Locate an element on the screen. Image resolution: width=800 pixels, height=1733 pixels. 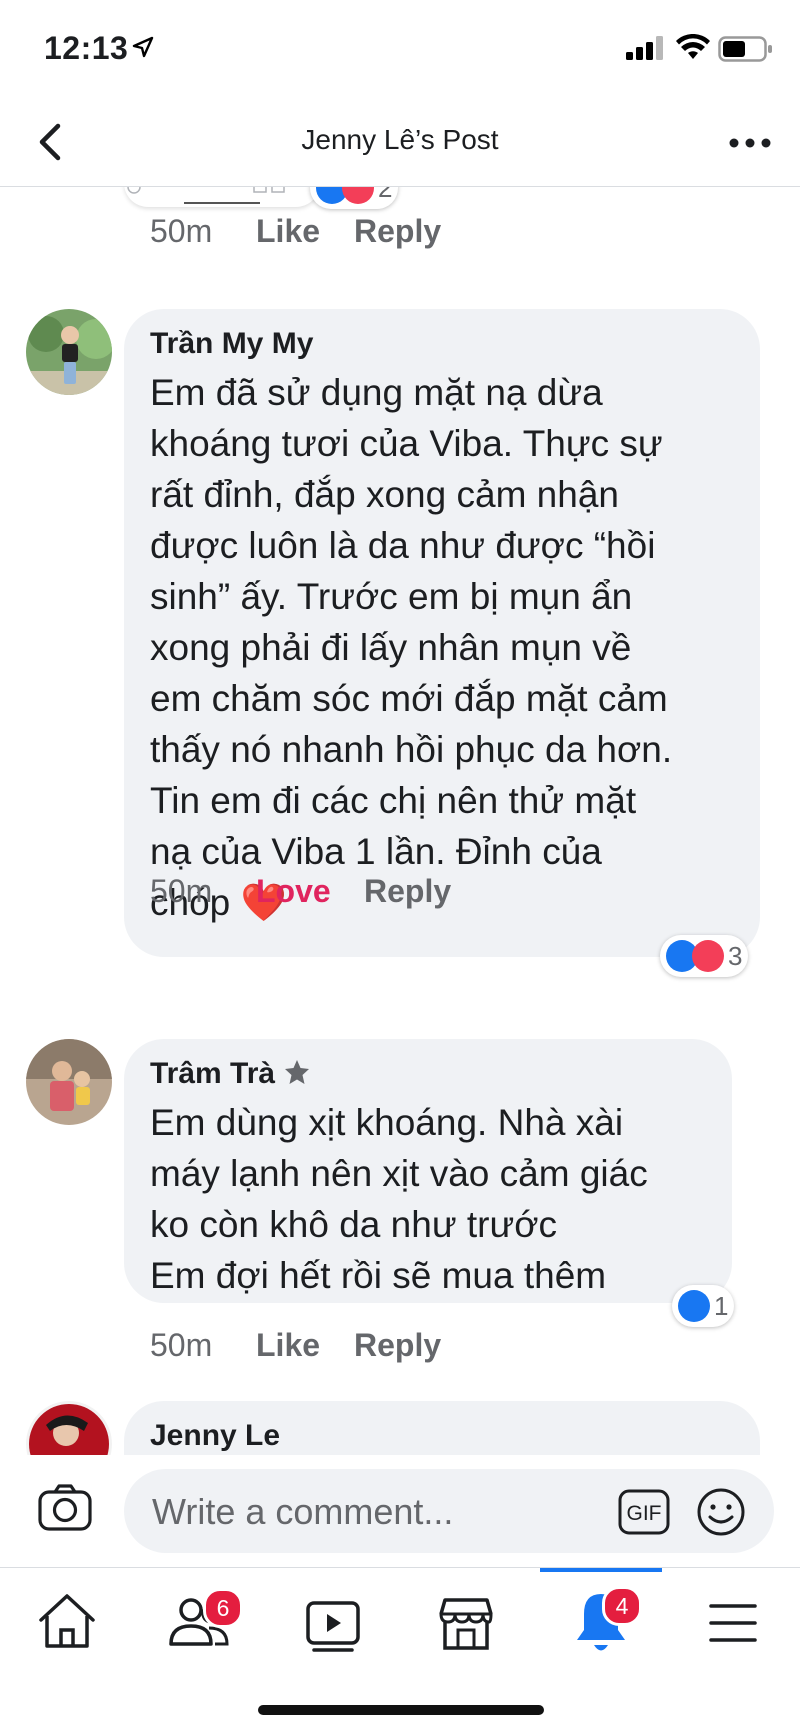
home-indicator is located at coordinates (401, 1710).